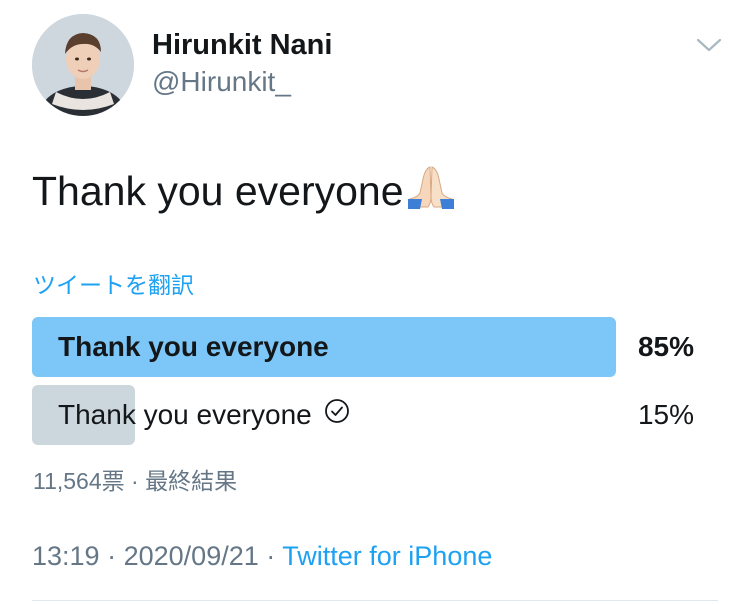 The image size is (750, 604). I want to click on user-name: Hirunkit Nani, so click(242, 45).